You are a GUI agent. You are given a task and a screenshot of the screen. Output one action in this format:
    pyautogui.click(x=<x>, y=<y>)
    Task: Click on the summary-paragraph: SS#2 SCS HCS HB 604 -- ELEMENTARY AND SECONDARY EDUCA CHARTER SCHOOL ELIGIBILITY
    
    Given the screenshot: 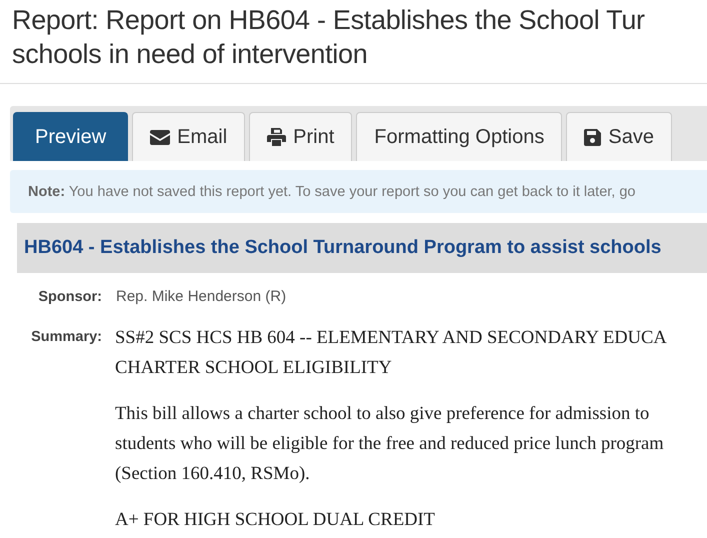 What is the action you would take?
    pyautogui.click(x=391, y=353)
    